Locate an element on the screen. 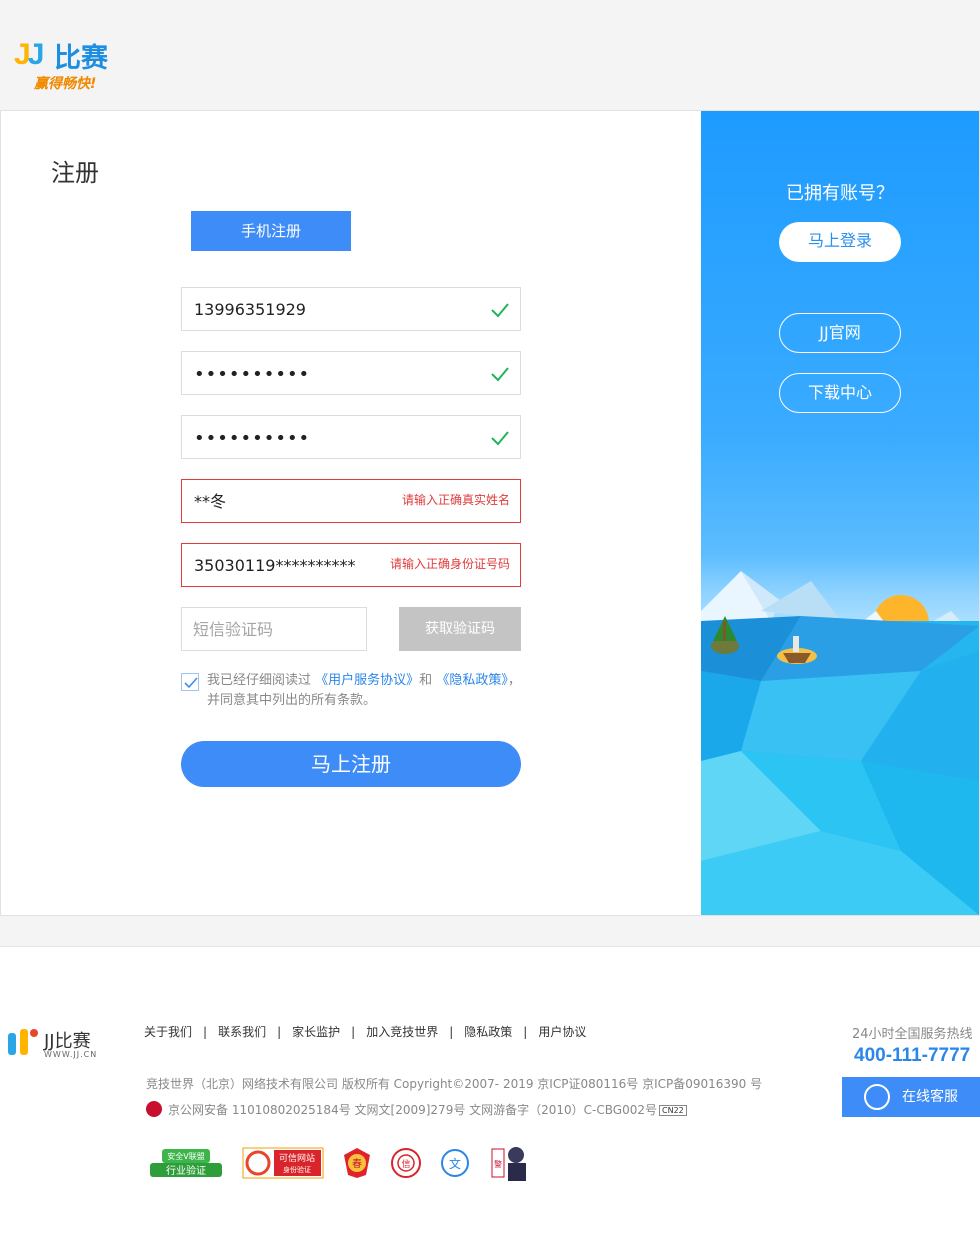  police-badge: 警 is located at coordinates (511, 1163).